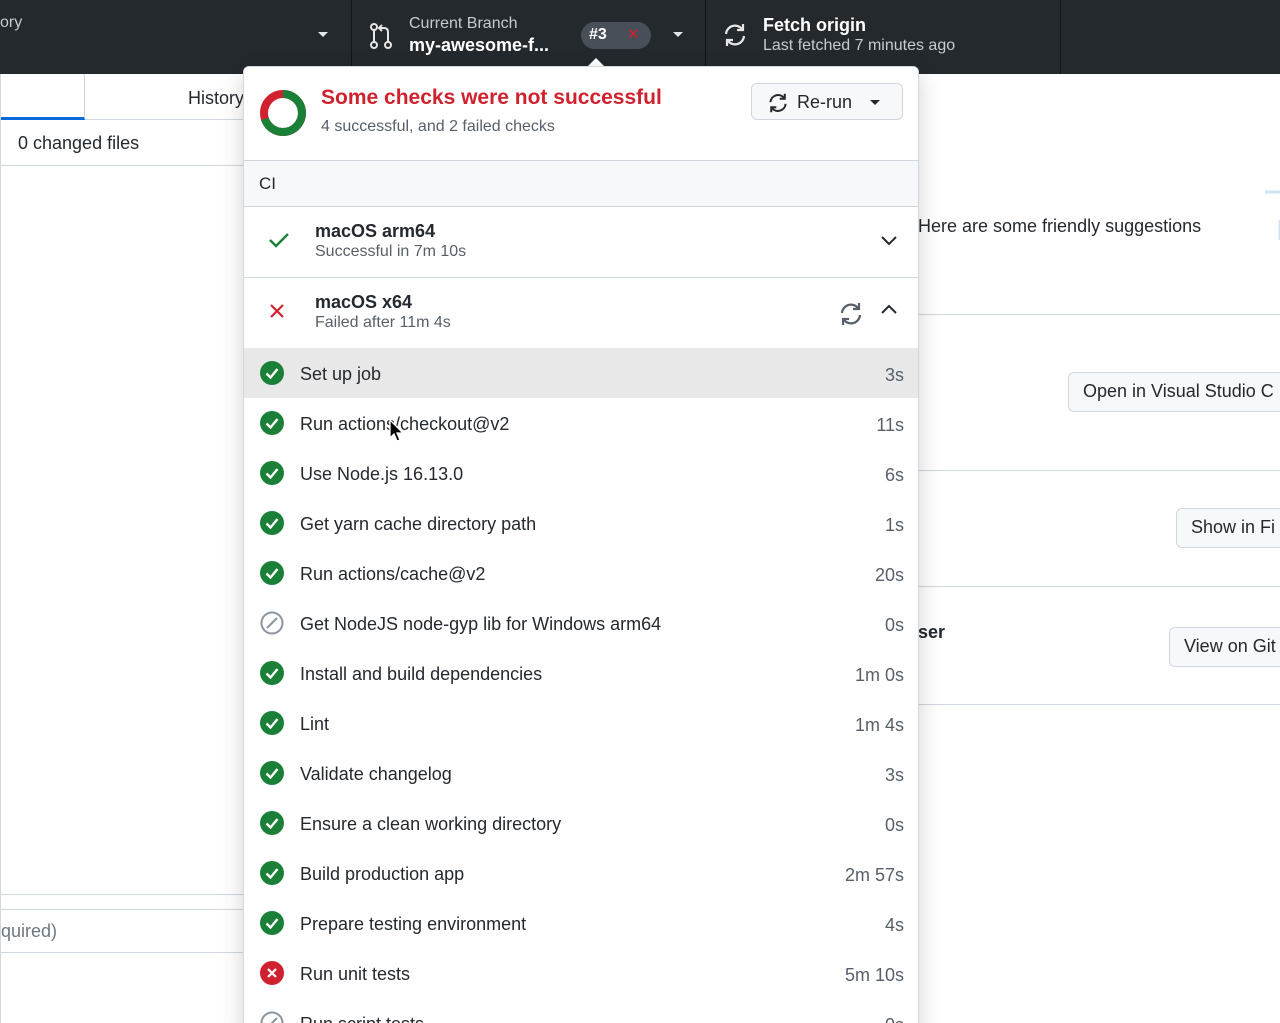  What do you see at coordinates (598, 34) in the screenshot?
I see `pr-number: #3` at bounding box center [598, 34].